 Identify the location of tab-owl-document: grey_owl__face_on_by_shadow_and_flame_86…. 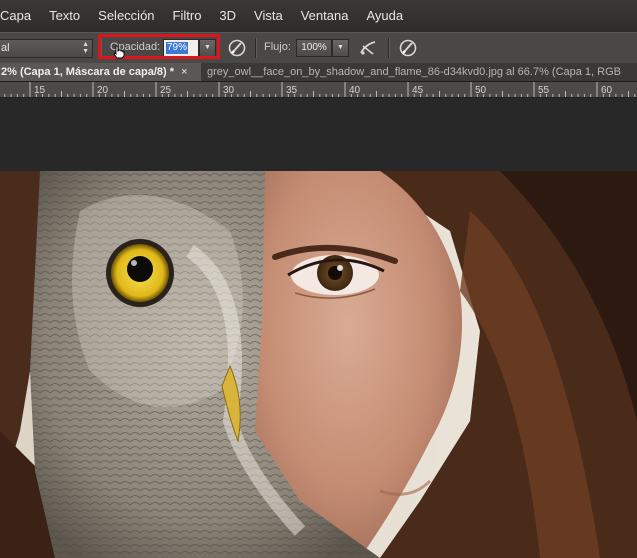
(414, 72).